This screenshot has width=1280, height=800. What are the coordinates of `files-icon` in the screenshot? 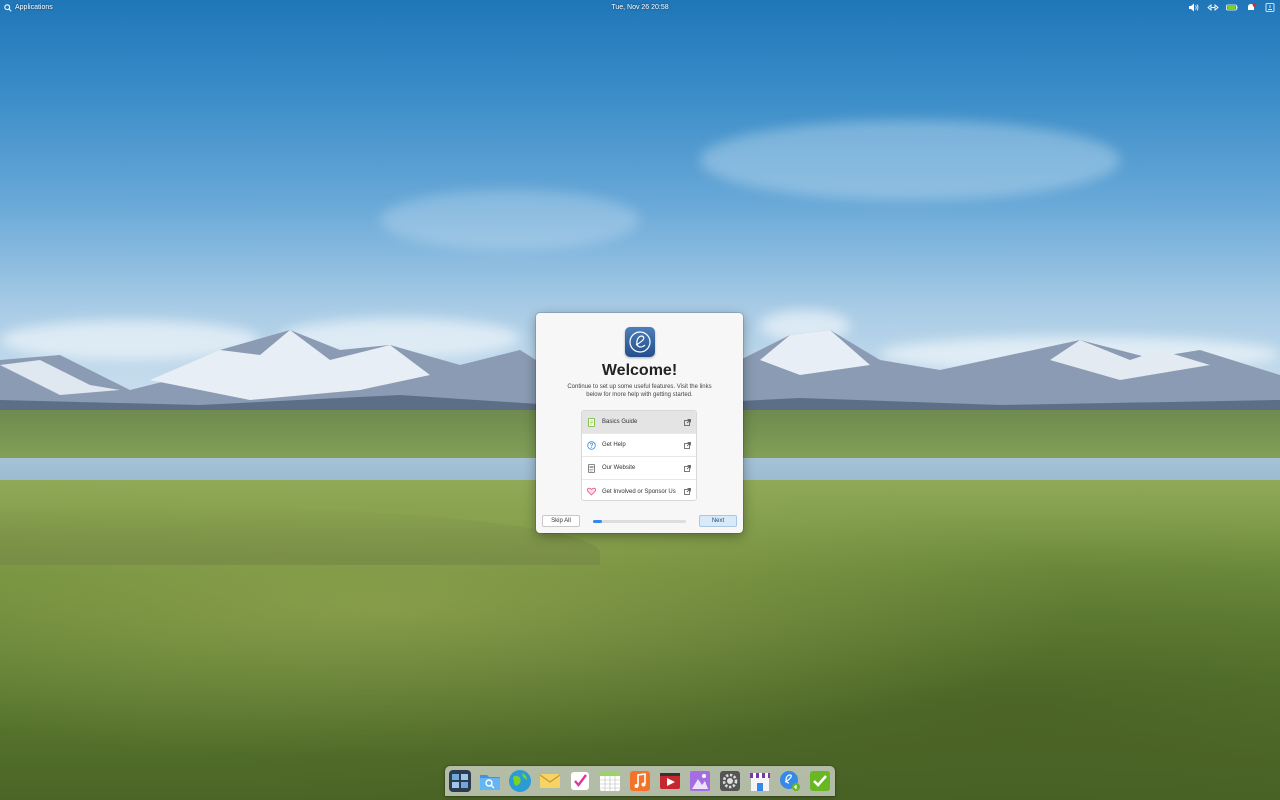 It's located at (490, 781).